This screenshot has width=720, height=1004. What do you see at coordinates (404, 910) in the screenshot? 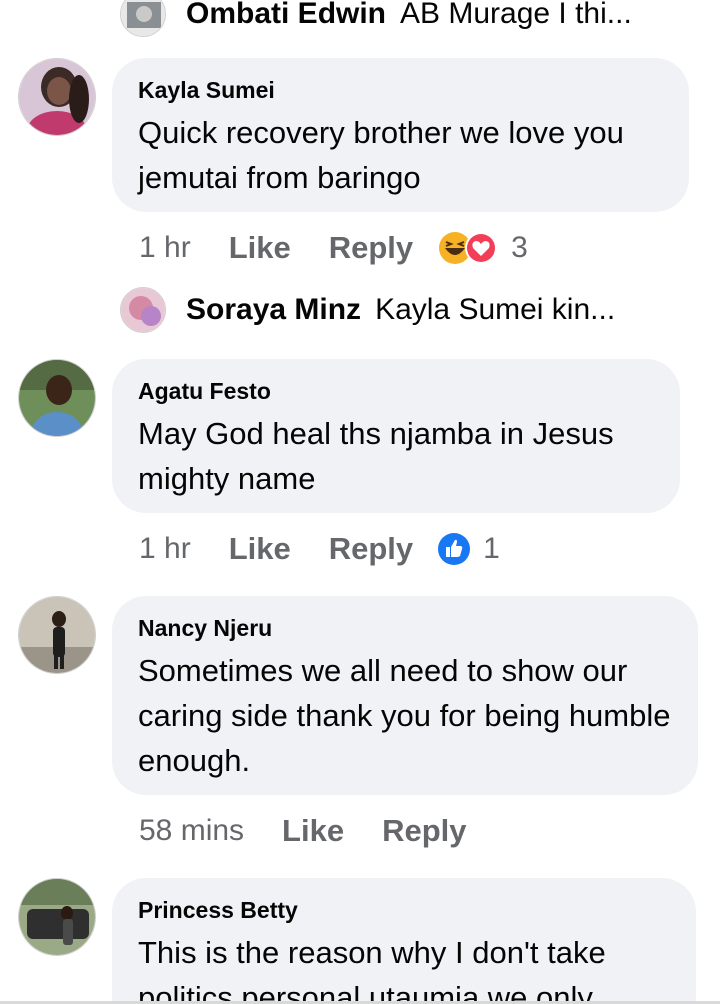
I see `comment-author: Princess Betty` at bounding box center [404, 910].